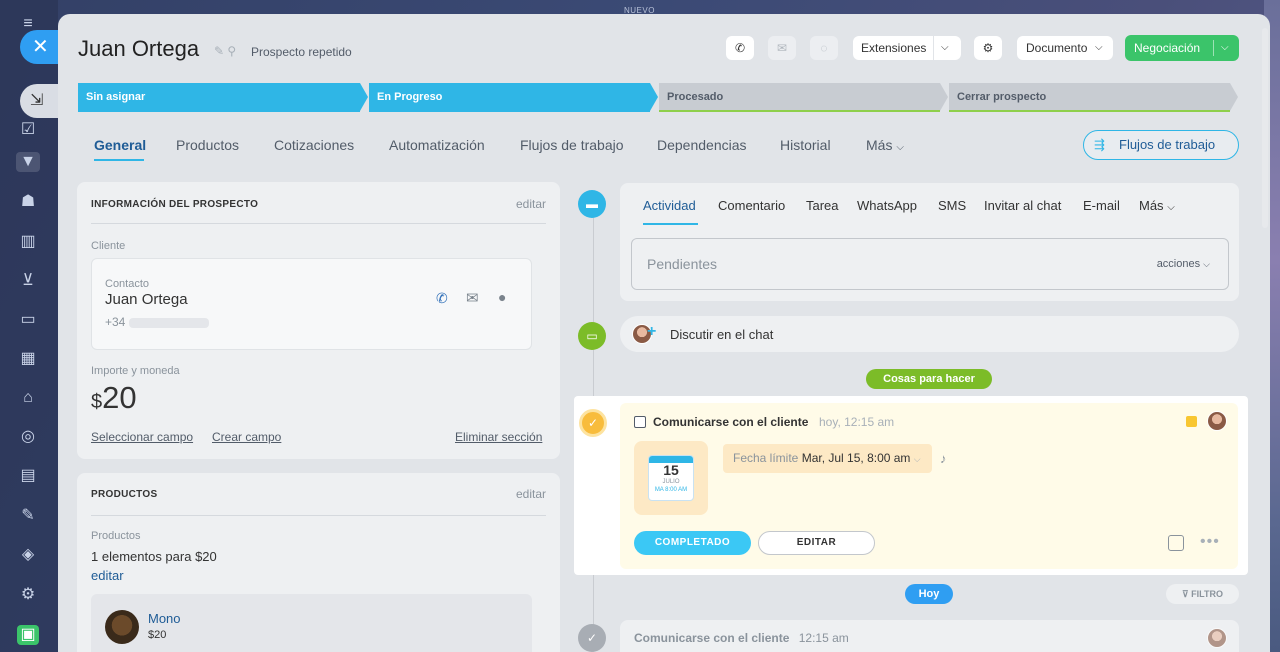  What do you see at coordinates (127, 284) in the screenshot?
I see `contact-label: Contacto` at bounding box center [127, 284].